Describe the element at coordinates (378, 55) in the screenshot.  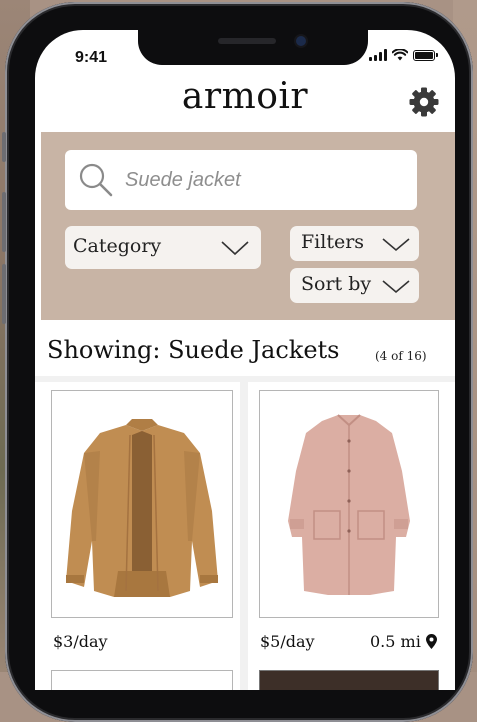
I see `signal-icon` at that location.